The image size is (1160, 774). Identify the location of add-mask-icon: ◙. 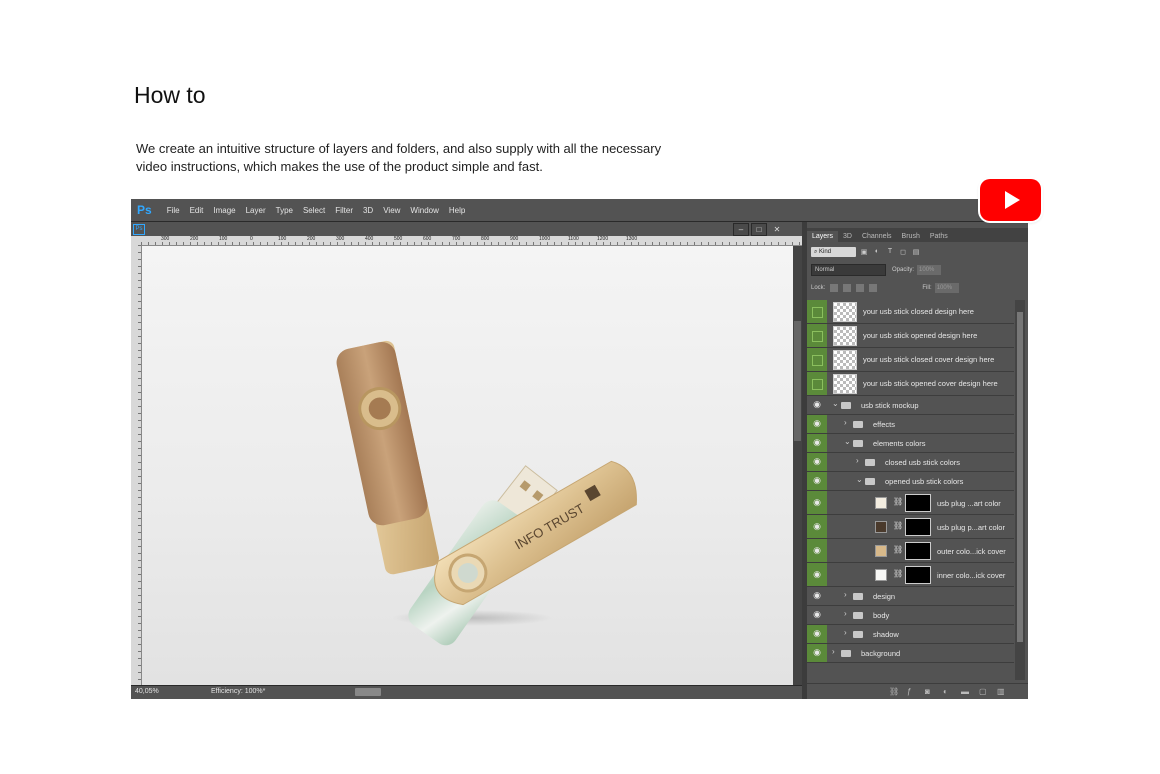
(929, 691).